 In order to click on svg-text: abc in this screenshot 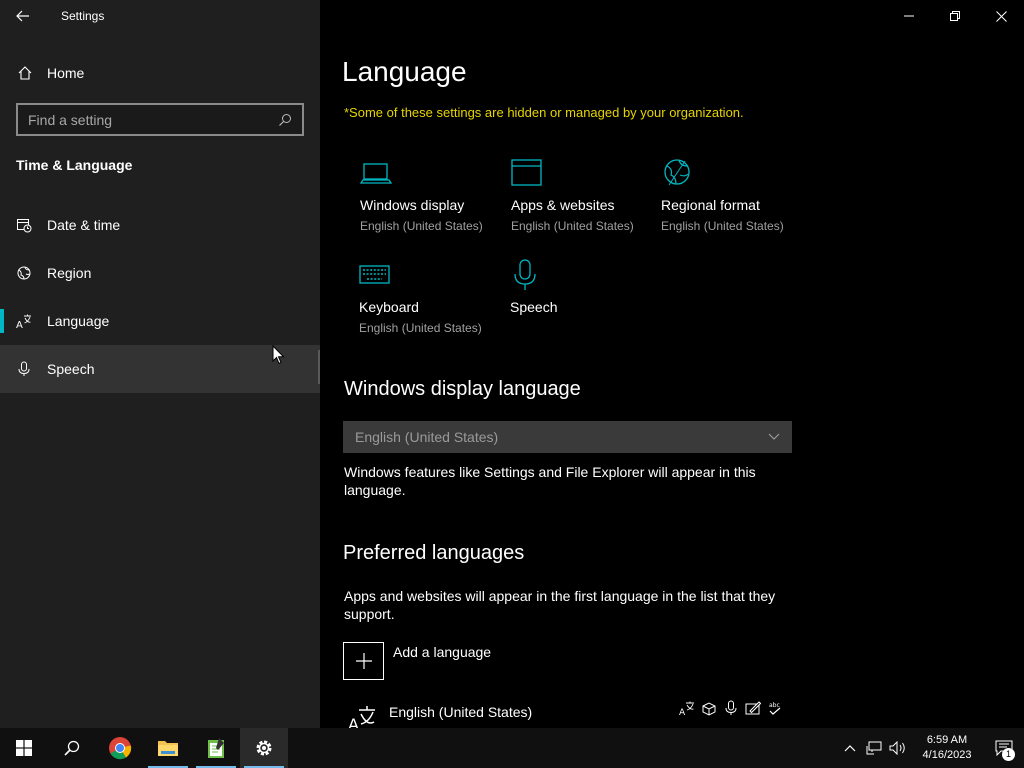, I will do `click(774, 705)`.